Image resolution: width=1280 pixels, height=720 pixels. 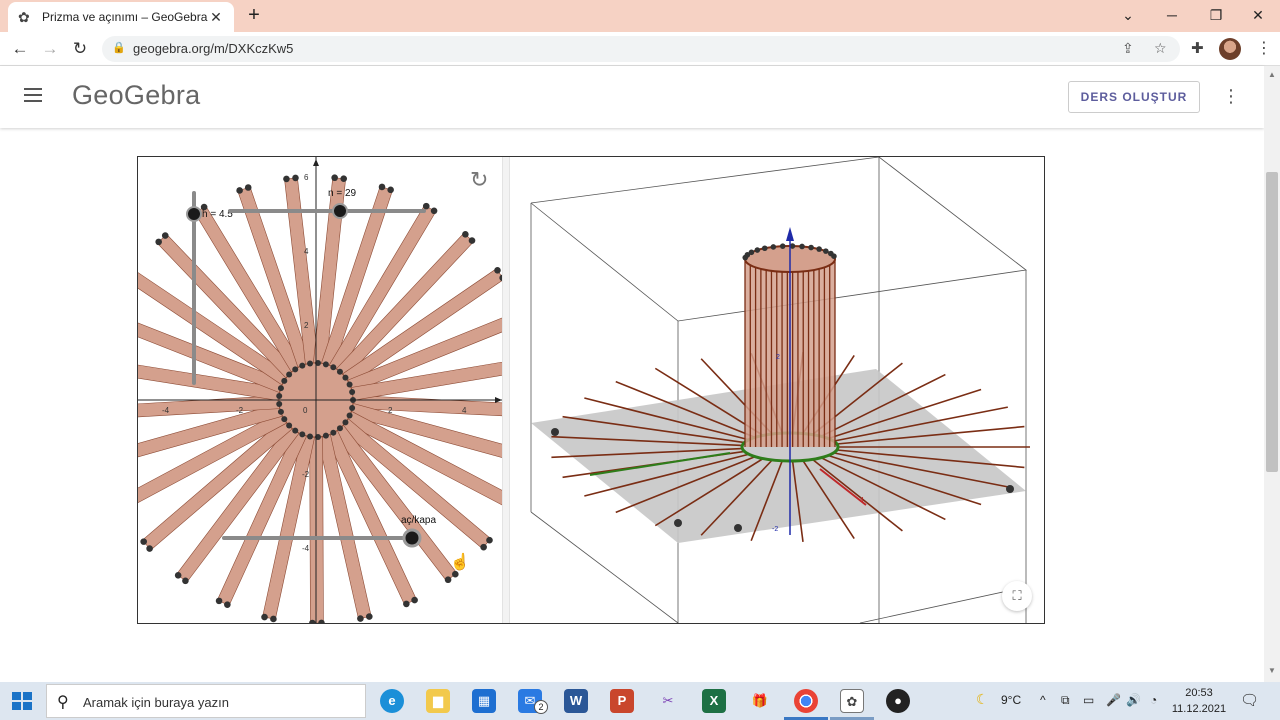 I want to click on geogebra-app-icon: ✿, so click(x=852, y=701).